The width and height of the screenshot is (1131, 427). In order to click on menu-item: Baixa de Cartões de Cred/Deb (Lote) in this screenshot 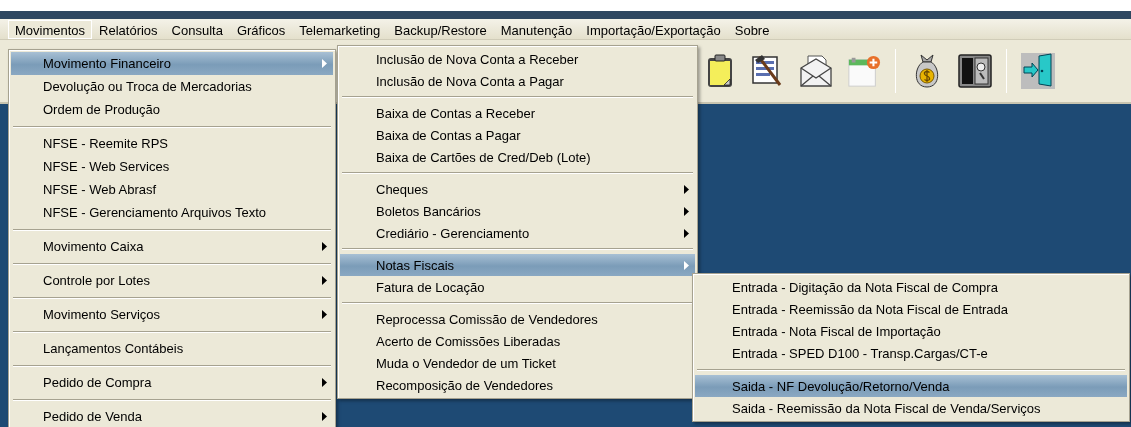, I will do `click(517, 157)`.